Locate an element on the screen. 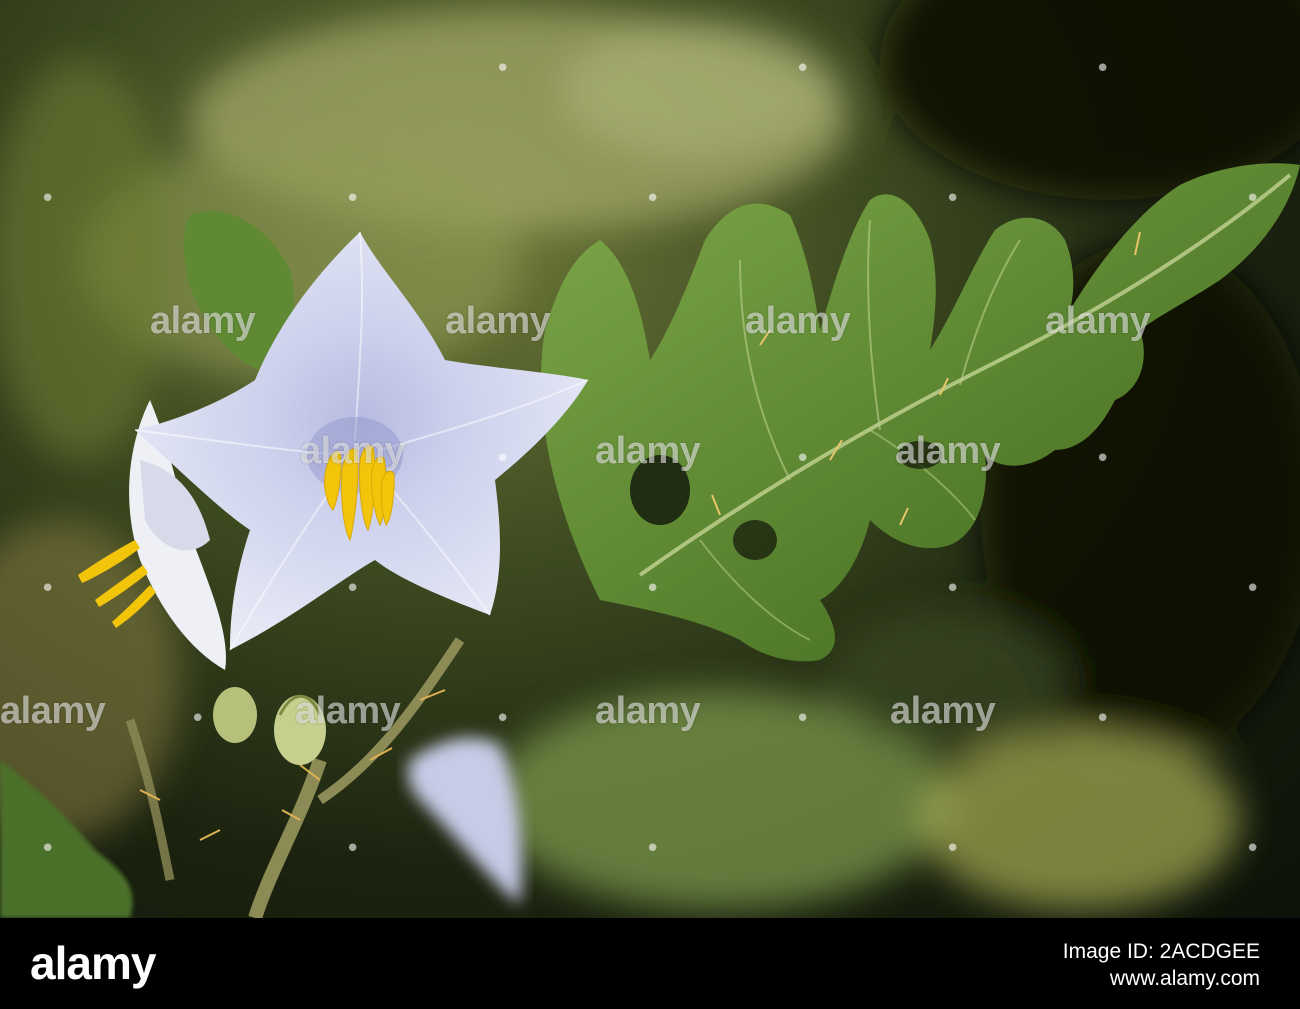 The height and width of the screenshot is (1009, 1300). lower-blurred-flower is located at coordinates (465, 821).